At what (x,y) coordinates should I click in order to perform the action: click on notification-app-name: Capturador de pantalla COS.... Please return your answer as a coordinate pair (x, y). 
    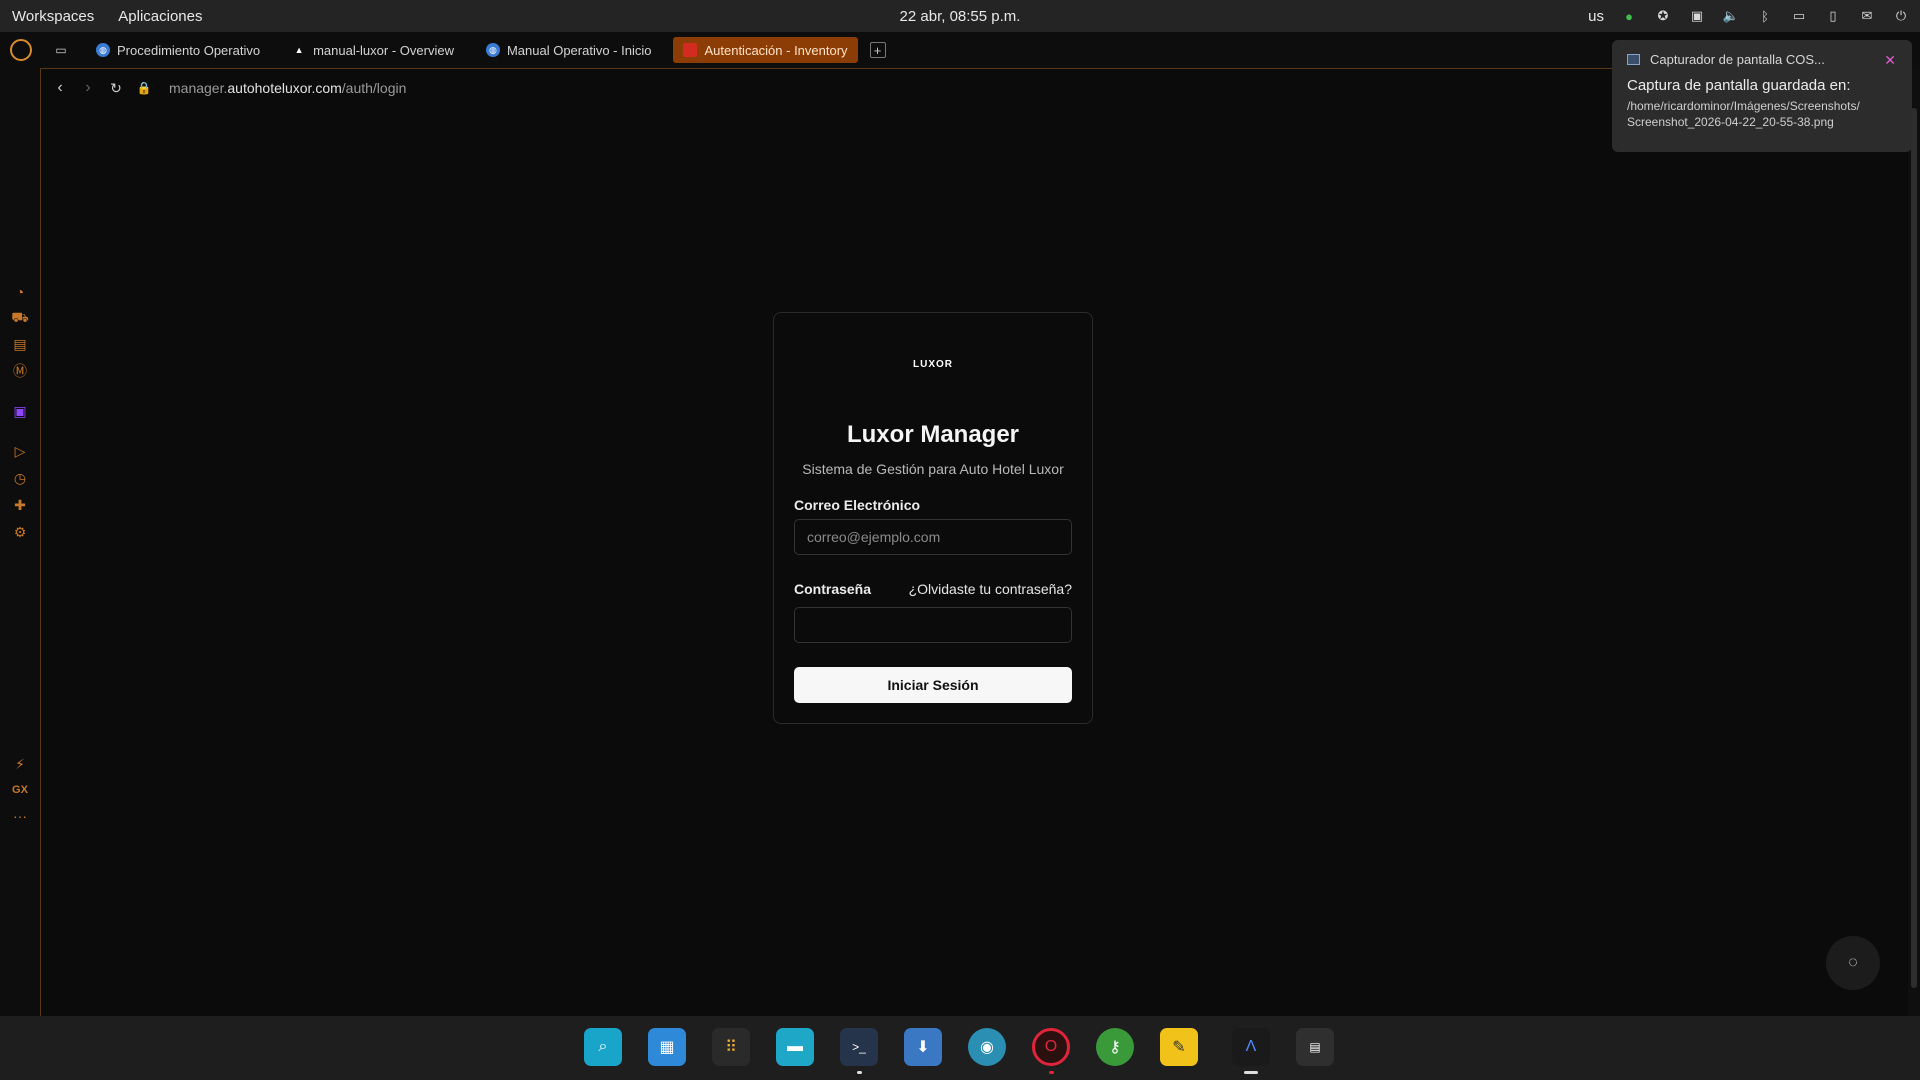
    Looking at the image, I should click on (1737, 59).